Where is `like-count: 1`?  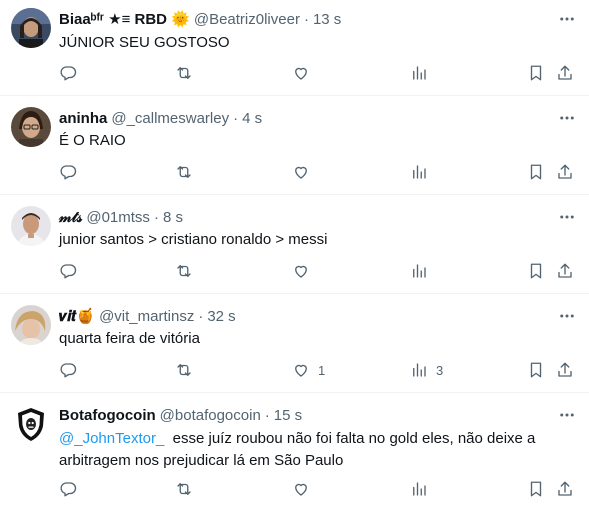
like-count: 1 is located at coordinates (322, 370).